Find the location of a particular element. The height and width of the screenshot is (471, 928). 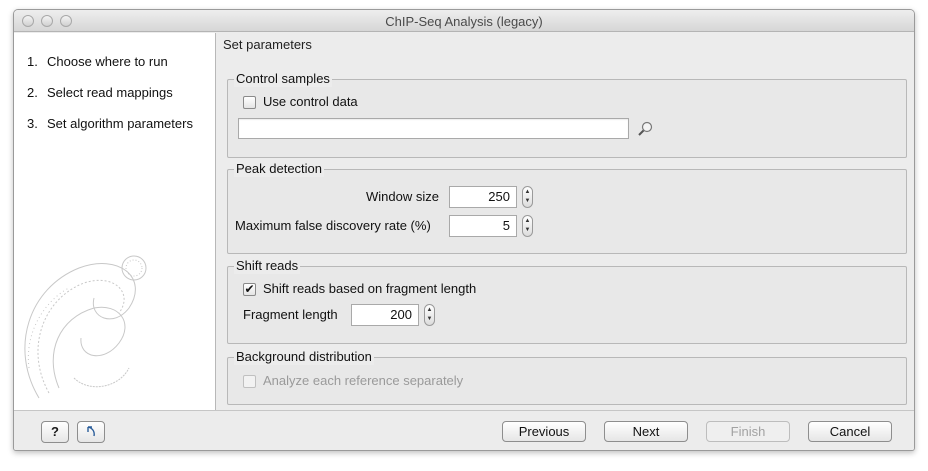

control-data-path-field is located at coordinates (433, 128).